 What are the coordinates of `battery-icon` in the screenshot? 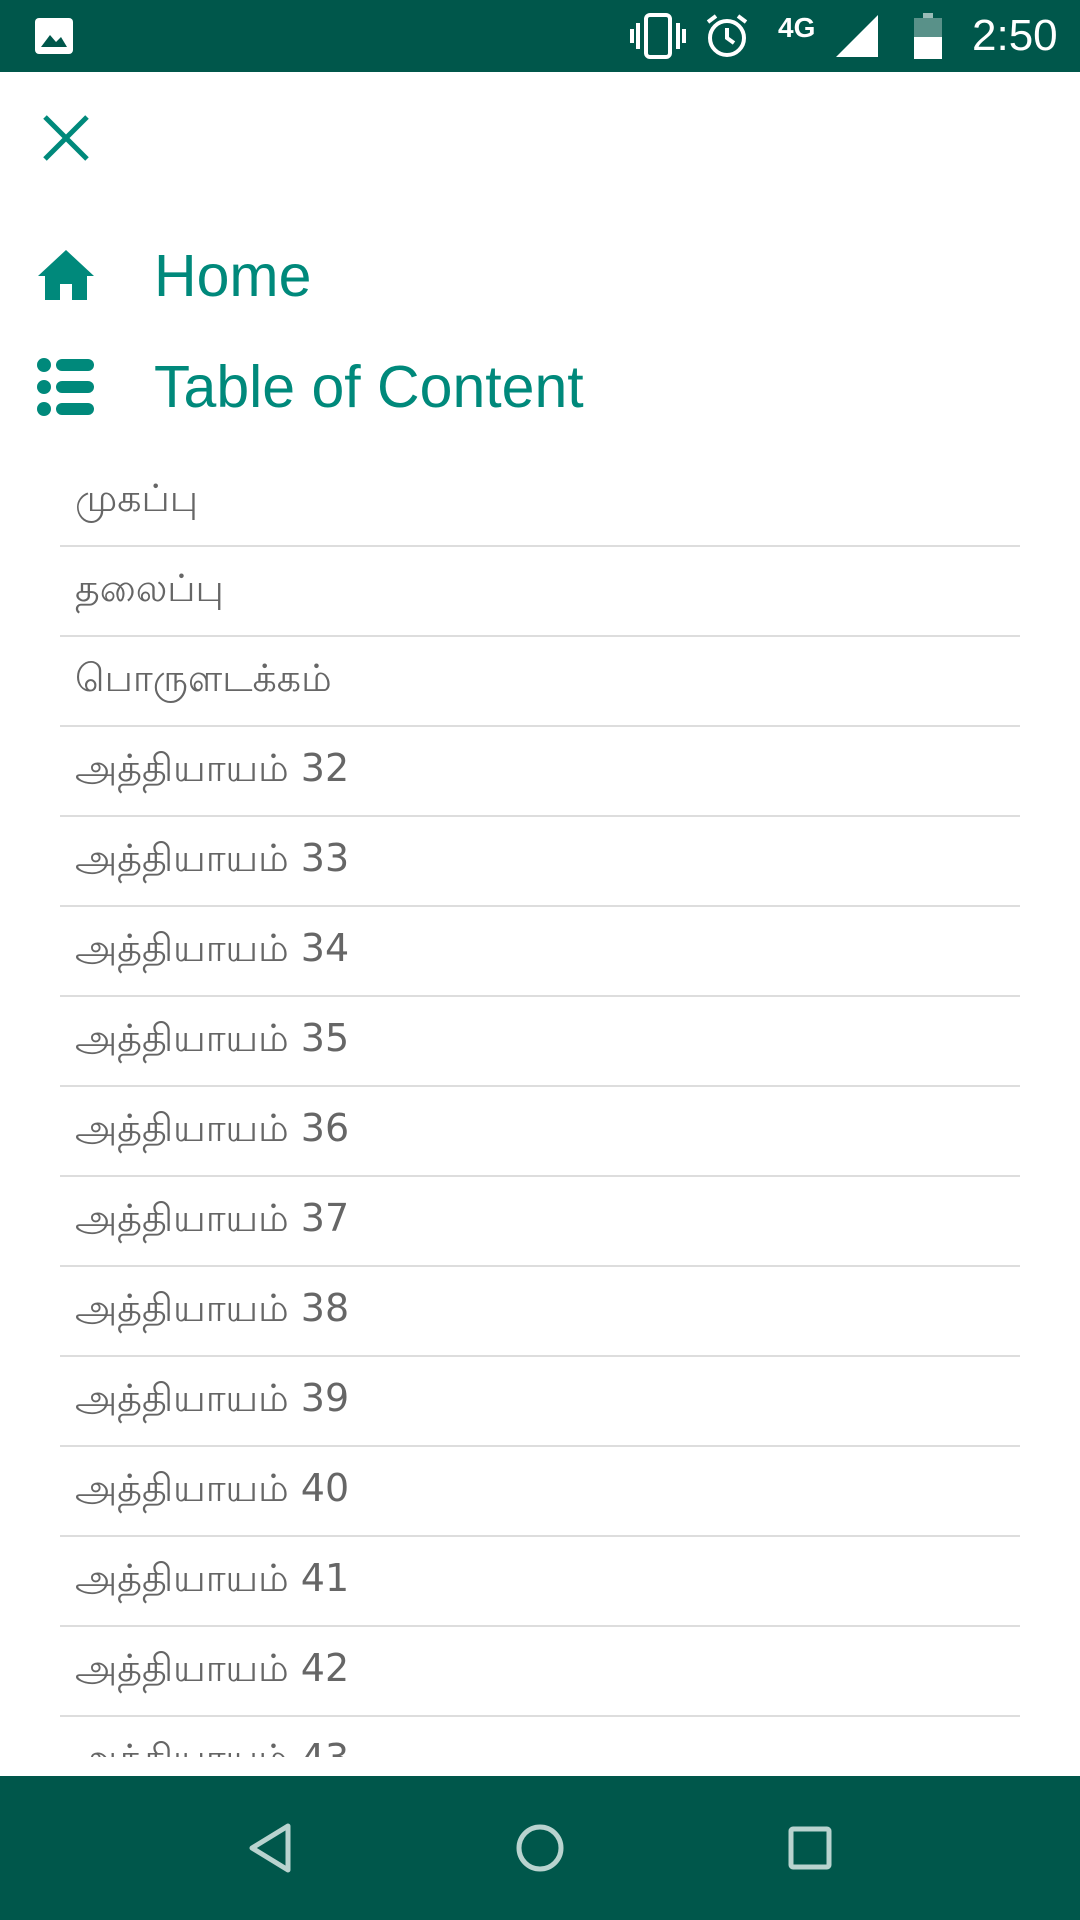 It's located at (928, 36).